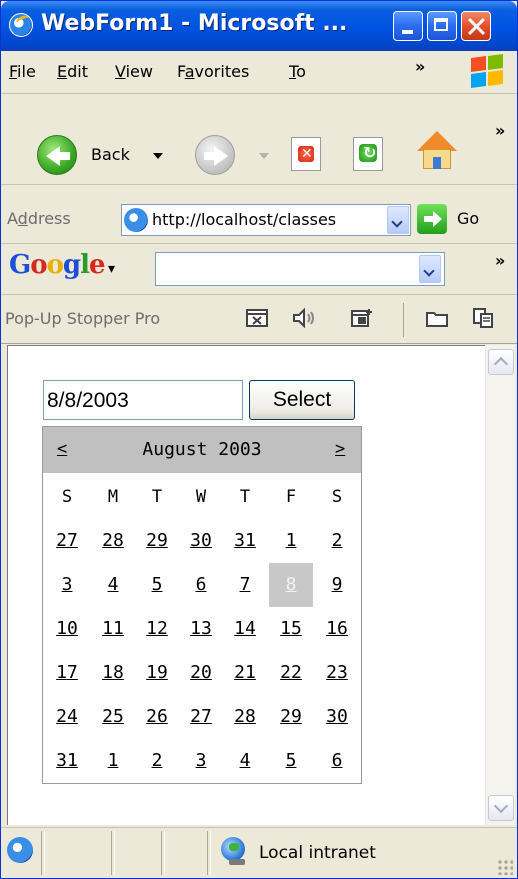  I want to click on select-button: Select, so click(302, 400).